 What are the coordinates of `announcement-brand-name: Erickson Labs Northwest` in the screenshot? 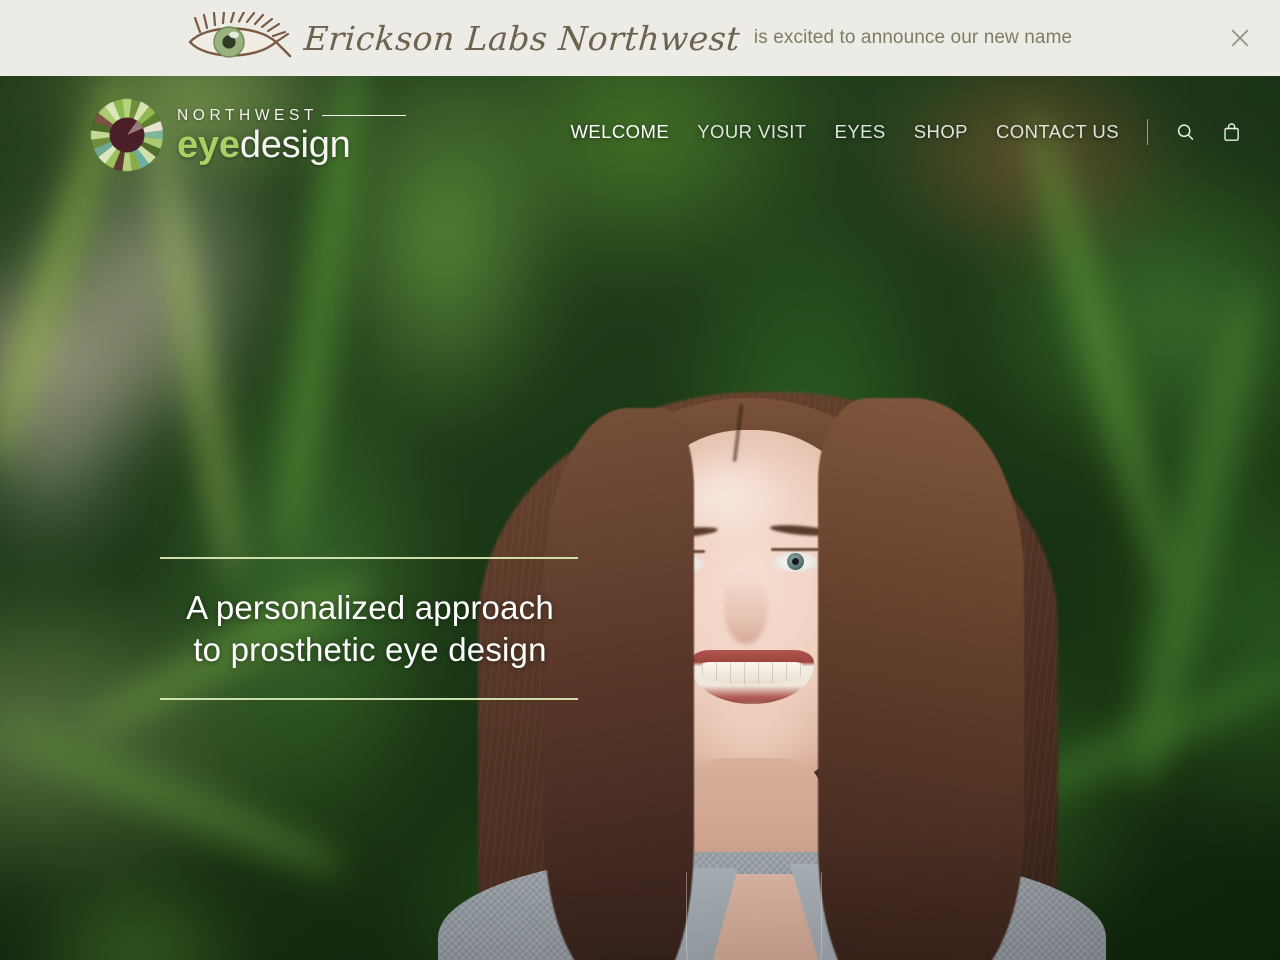 It's located at (522, 38).